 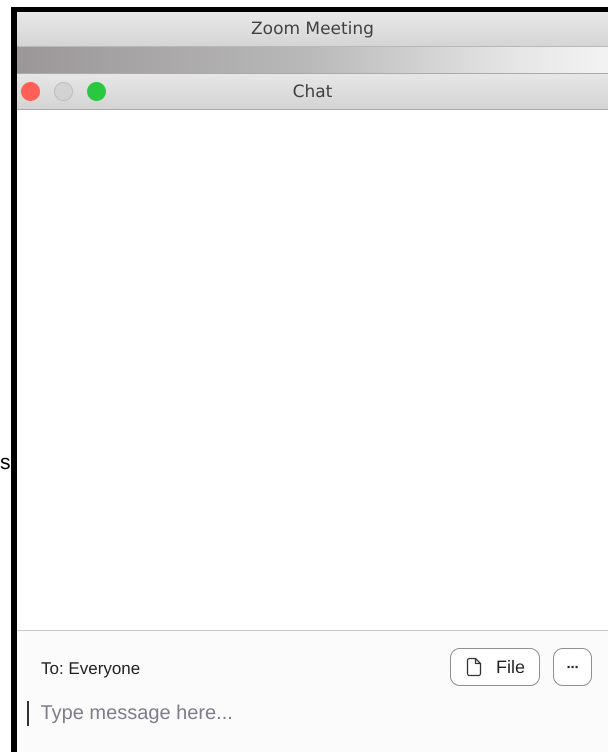 I want to click on document-icon, so click(x=474, y=667).